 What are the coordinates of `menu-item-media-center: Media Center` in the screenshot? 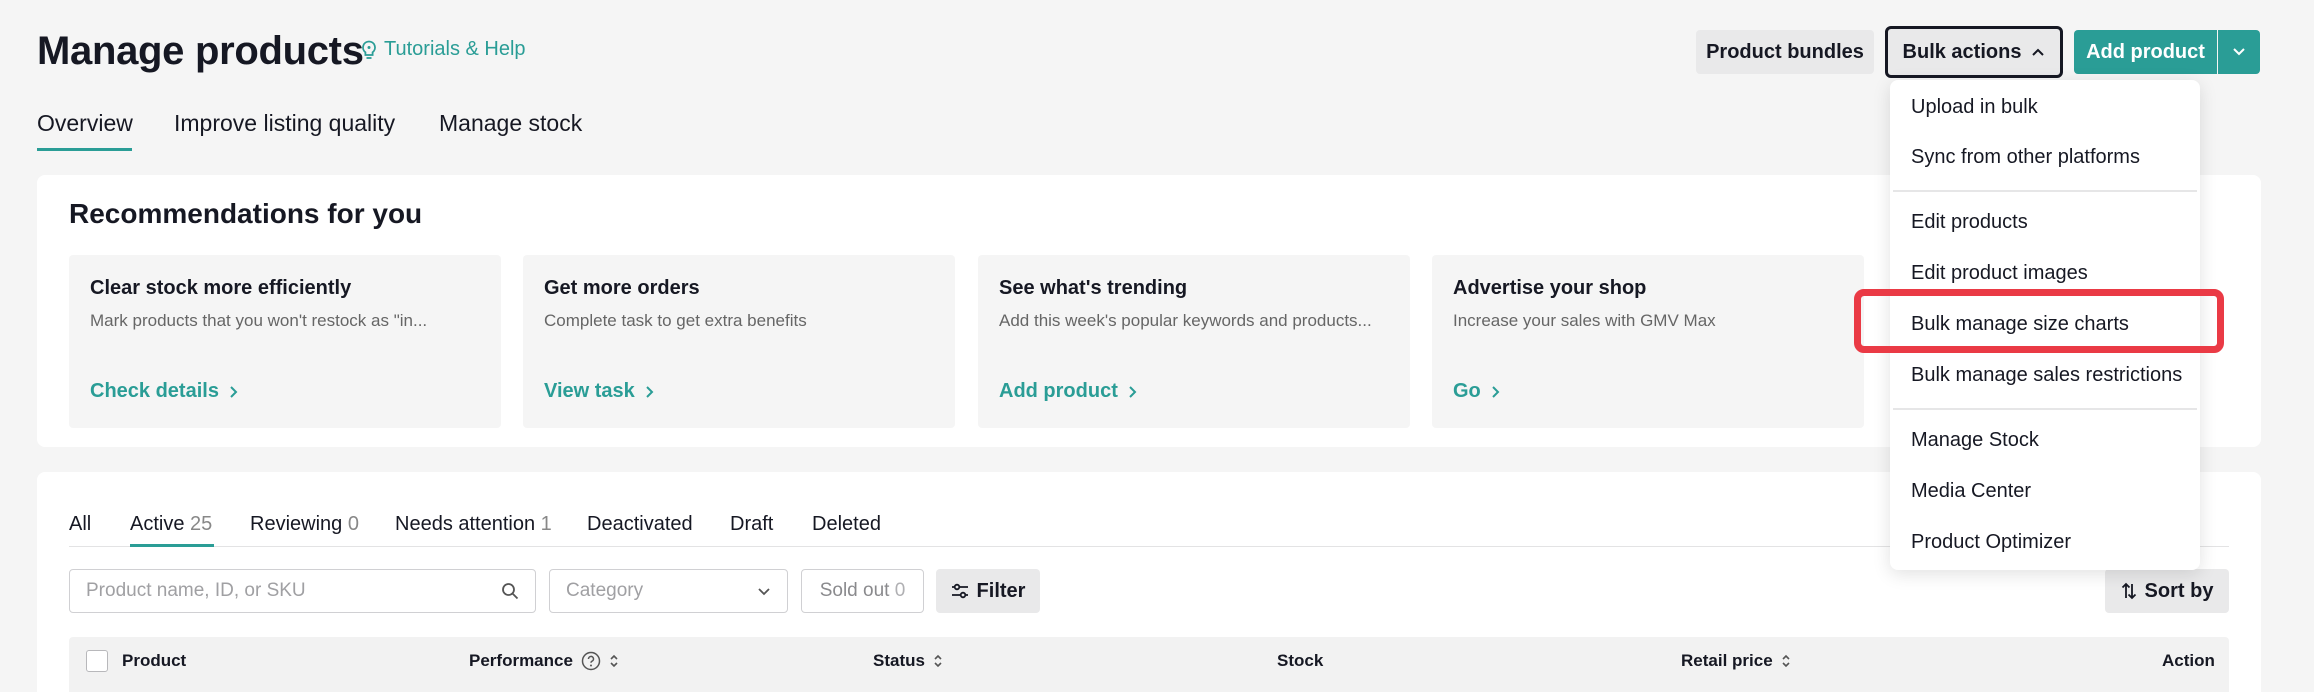 It's located at (1971, 491).